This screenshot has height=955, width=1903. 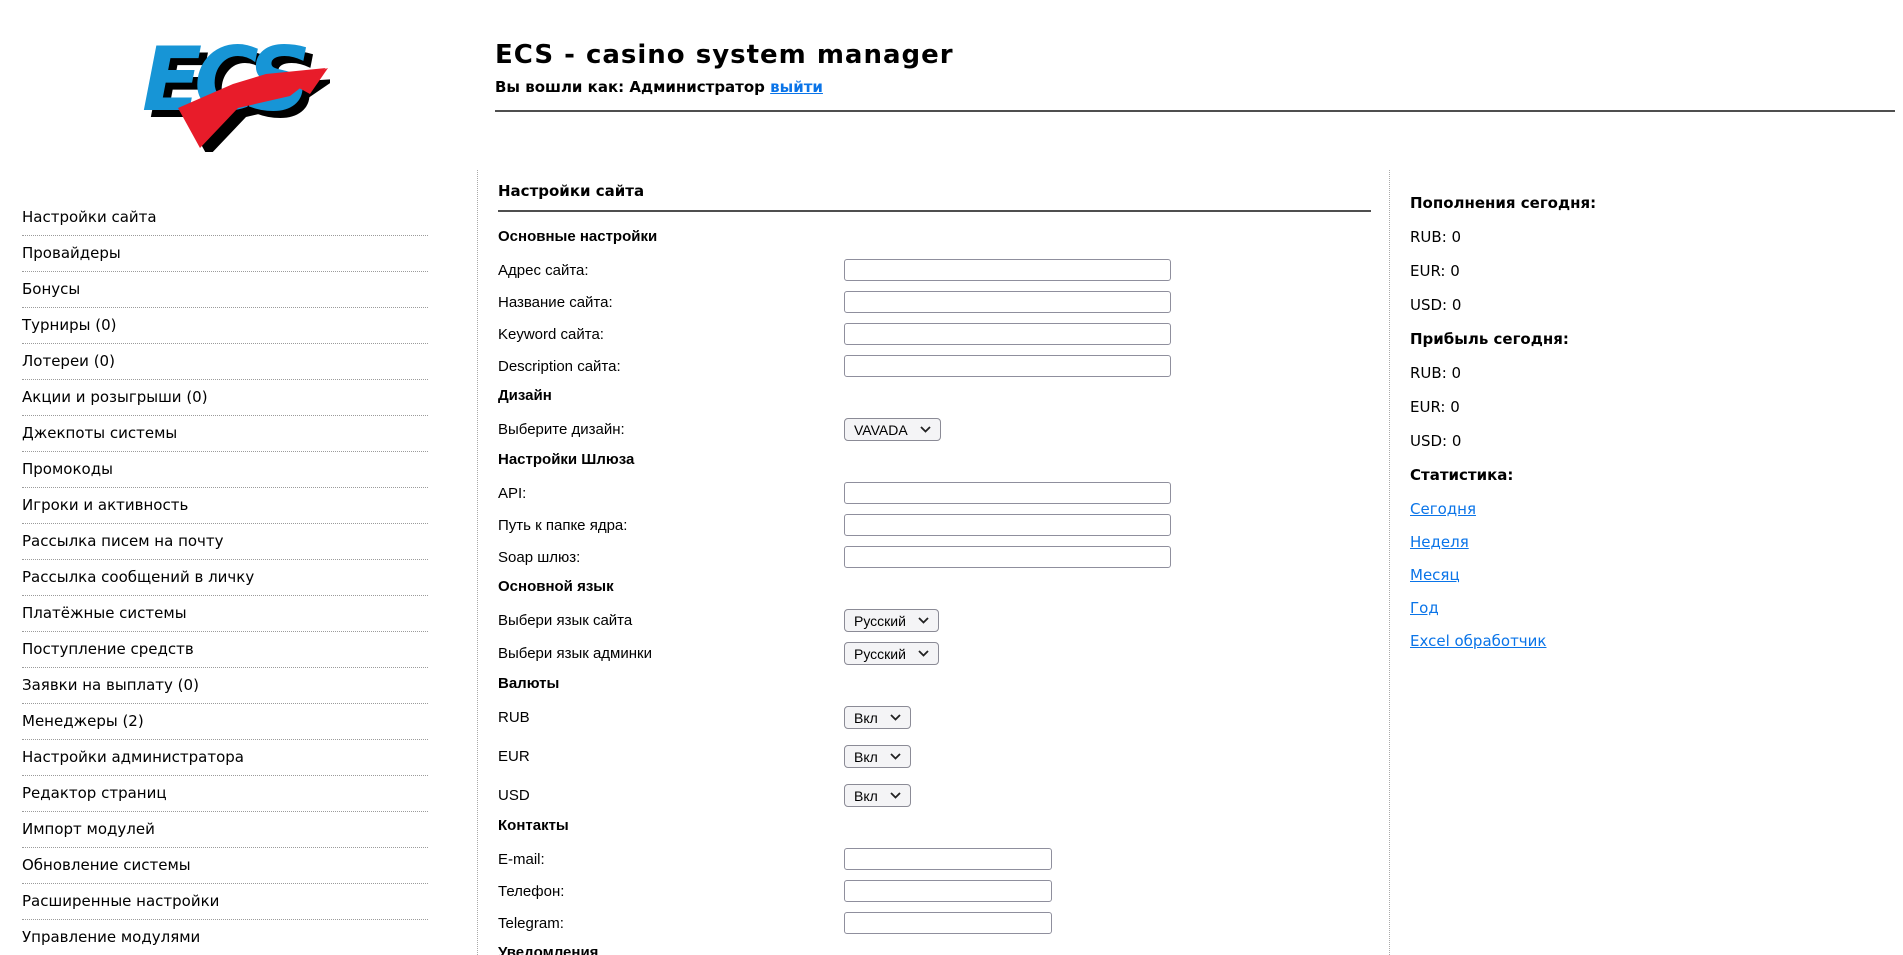 What do you see at coordinates (236, 90) in the screenshot?
I see `ecs-logo: ECS ECS` at bounding box center [236, 90].